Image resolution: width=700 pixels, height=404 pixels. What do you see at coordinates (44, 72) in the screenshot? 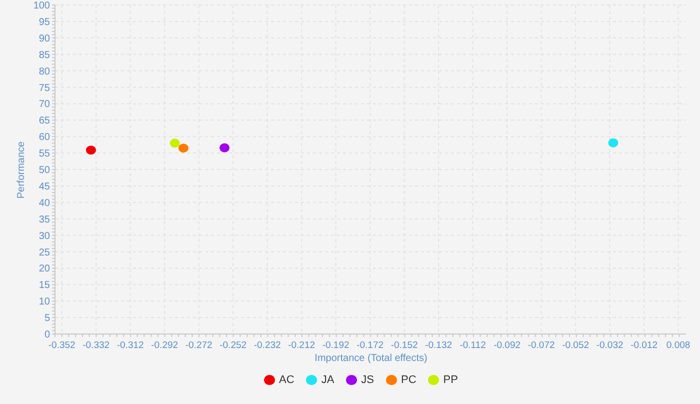
I see `y-tick-label: 80` at bounding box center [44, 72].